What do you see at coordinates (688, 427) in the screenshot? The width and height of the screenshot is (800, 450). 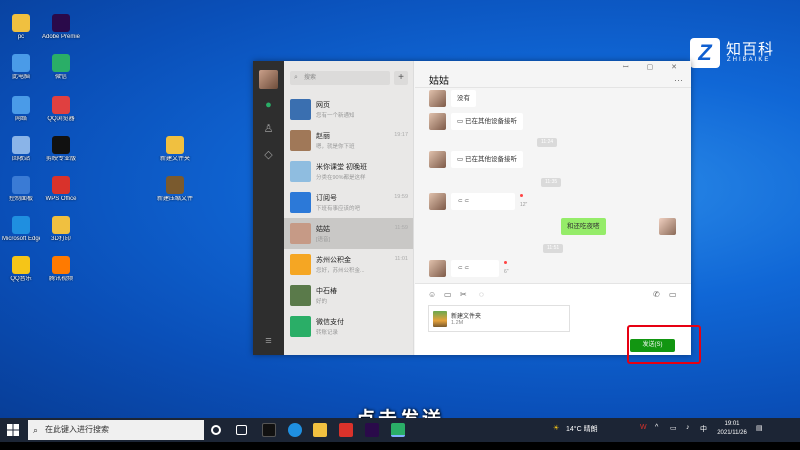 I see `volume-icon: ♪` at bounding box center [688, 427].